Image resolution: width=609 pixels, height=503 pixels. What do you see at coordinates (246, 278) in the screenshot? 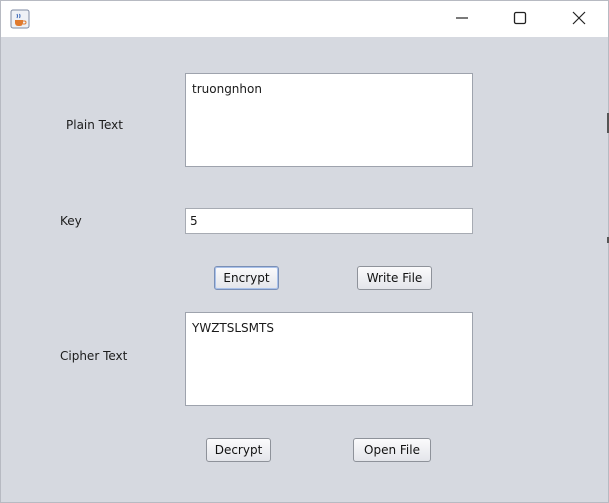
I see `encrypt-button: Encrypt` at bounding box center [246, 278].